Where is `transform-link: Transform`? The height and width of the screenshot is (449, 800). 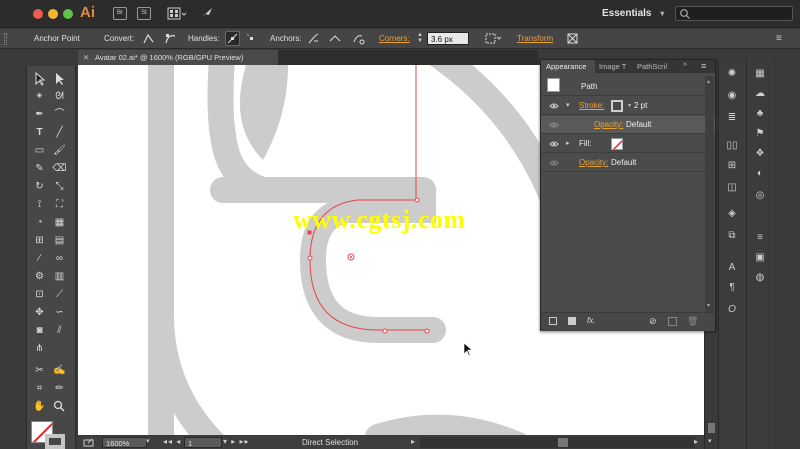 transform-link: Transform is located at coordinates (535, 38).